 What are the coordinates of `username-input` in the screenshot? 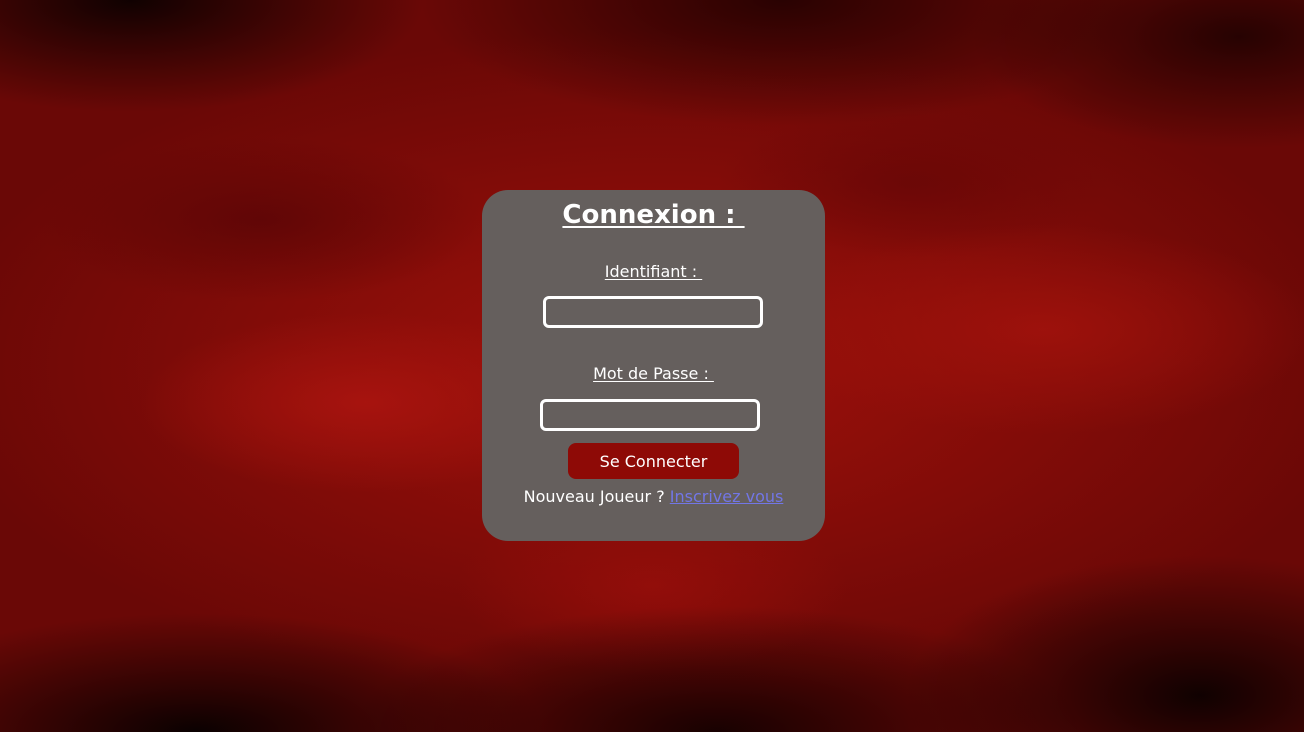 It's located at (653, 312).